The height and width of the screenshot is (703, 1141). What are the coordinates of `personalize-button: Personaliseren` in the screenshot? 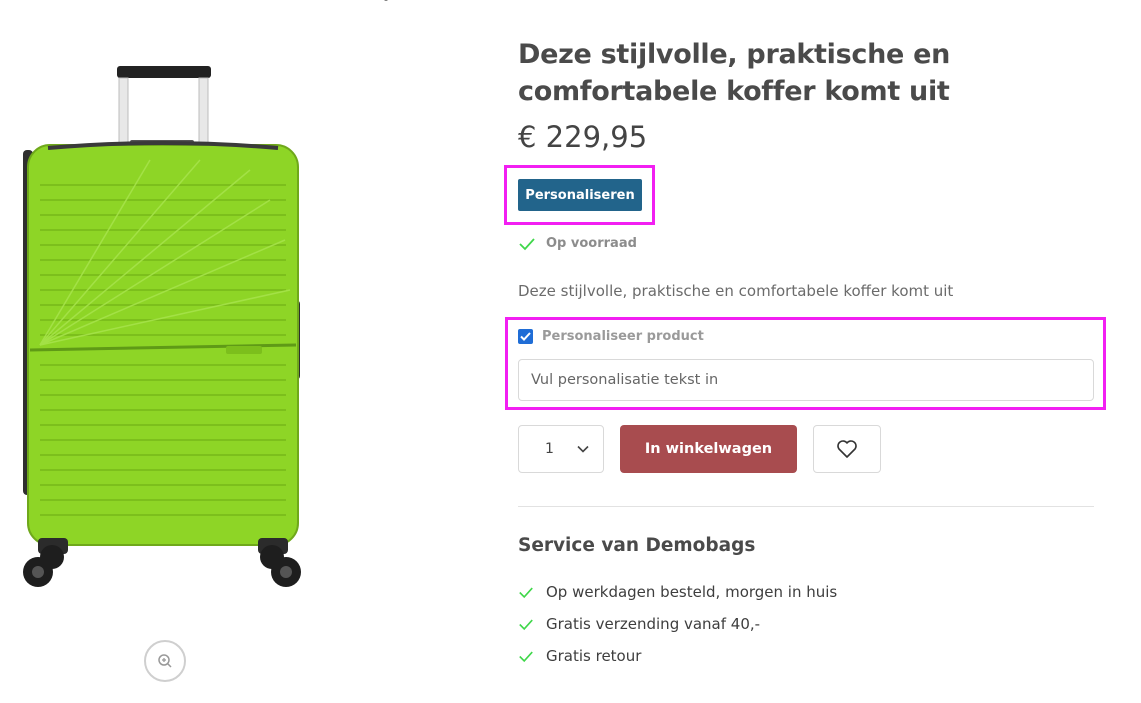 It's located at (580, 195).